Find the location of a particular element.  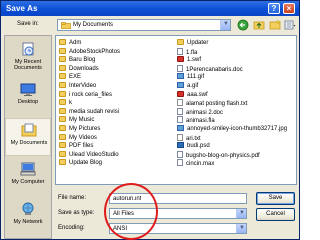

list-item: alamat posting flash.txt is located at coordinates (236, 103).